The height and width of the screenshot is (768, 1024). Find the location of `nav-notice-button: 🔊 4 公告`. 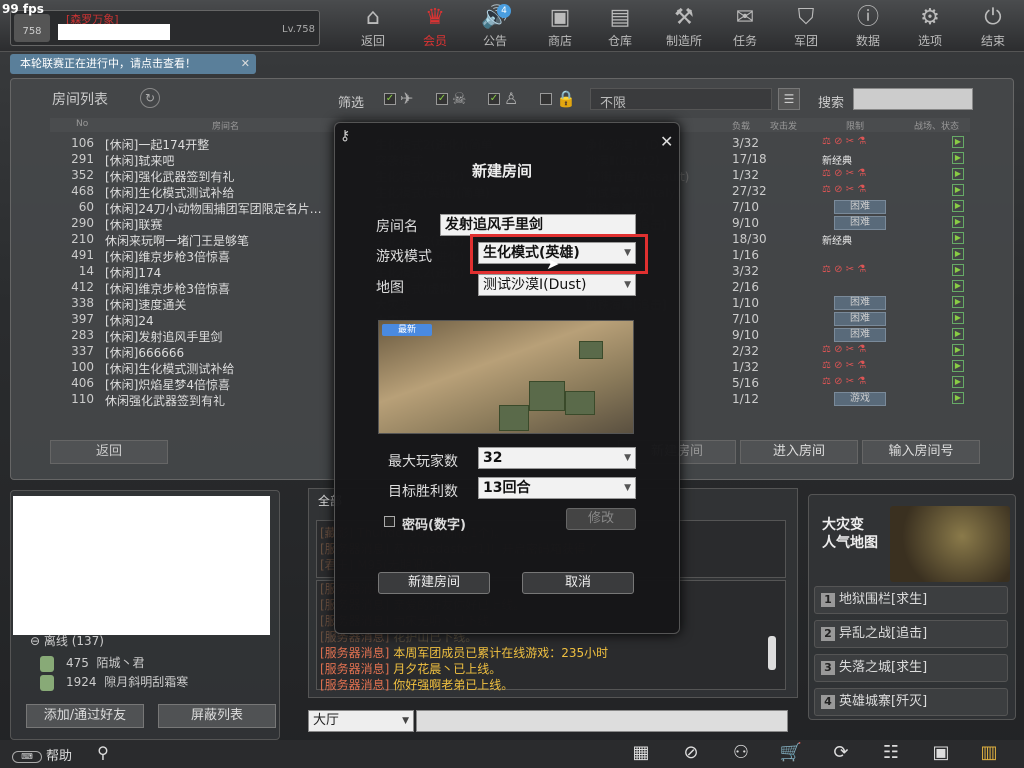

nav-notice-button: 🔊 4 公告 is located at coordinates (495, 27).